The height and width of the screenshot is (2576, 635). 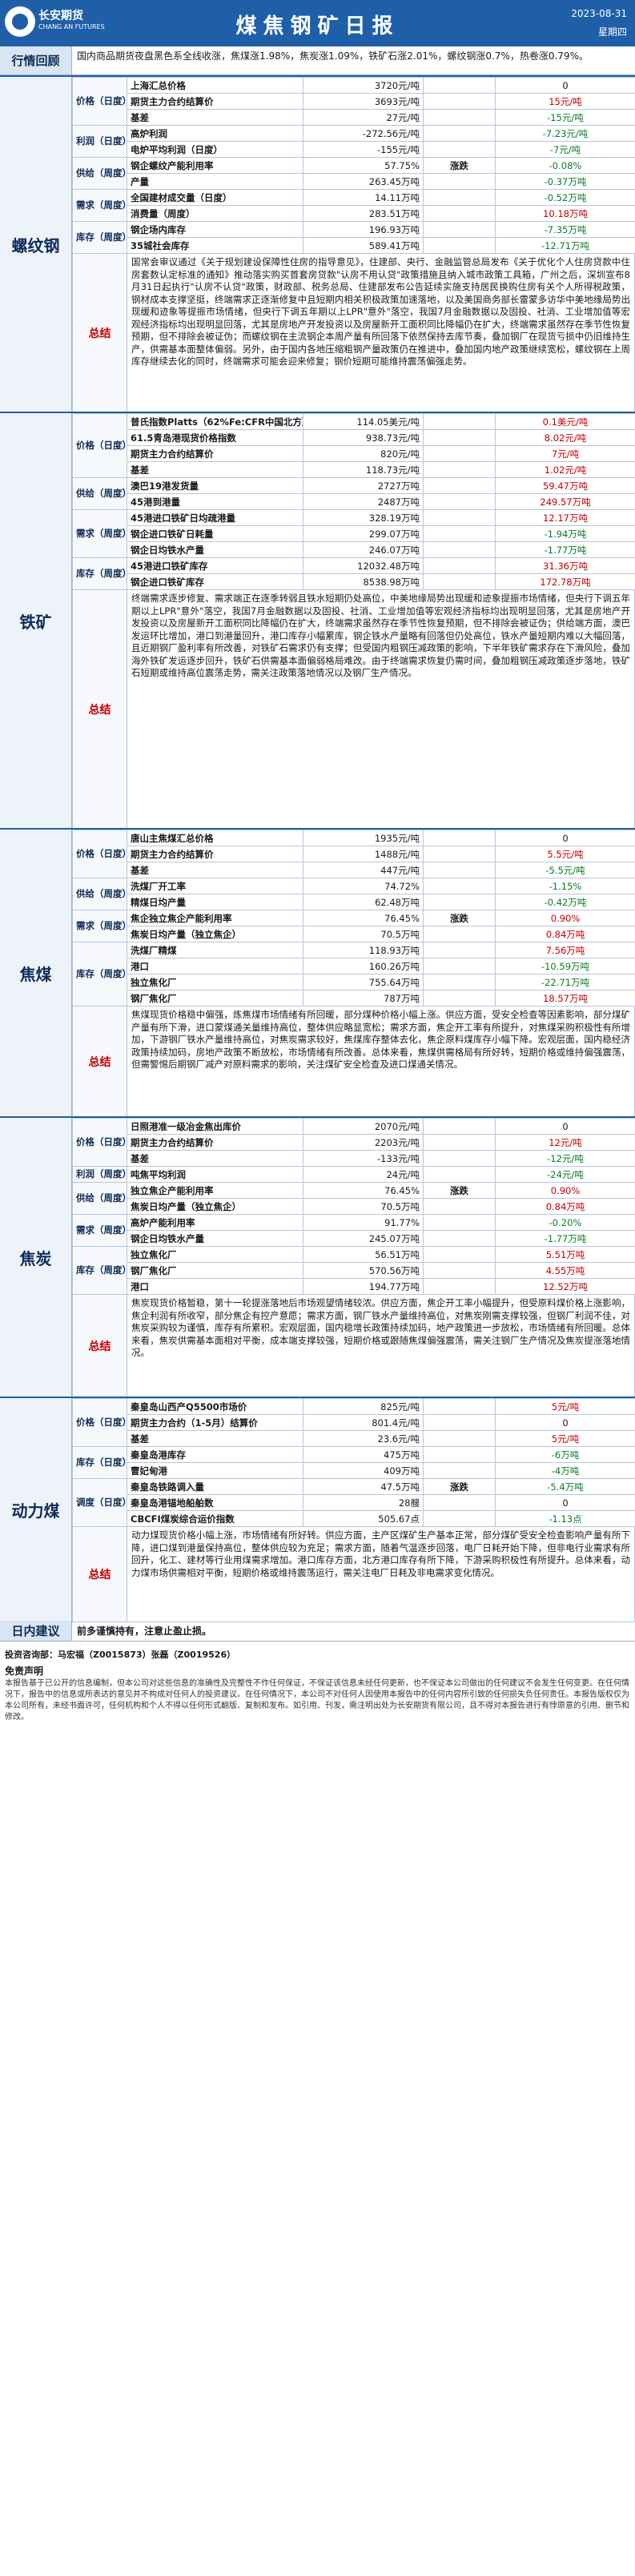 I want to click on indicator-name: 港口, so click(x=215, y=1286).